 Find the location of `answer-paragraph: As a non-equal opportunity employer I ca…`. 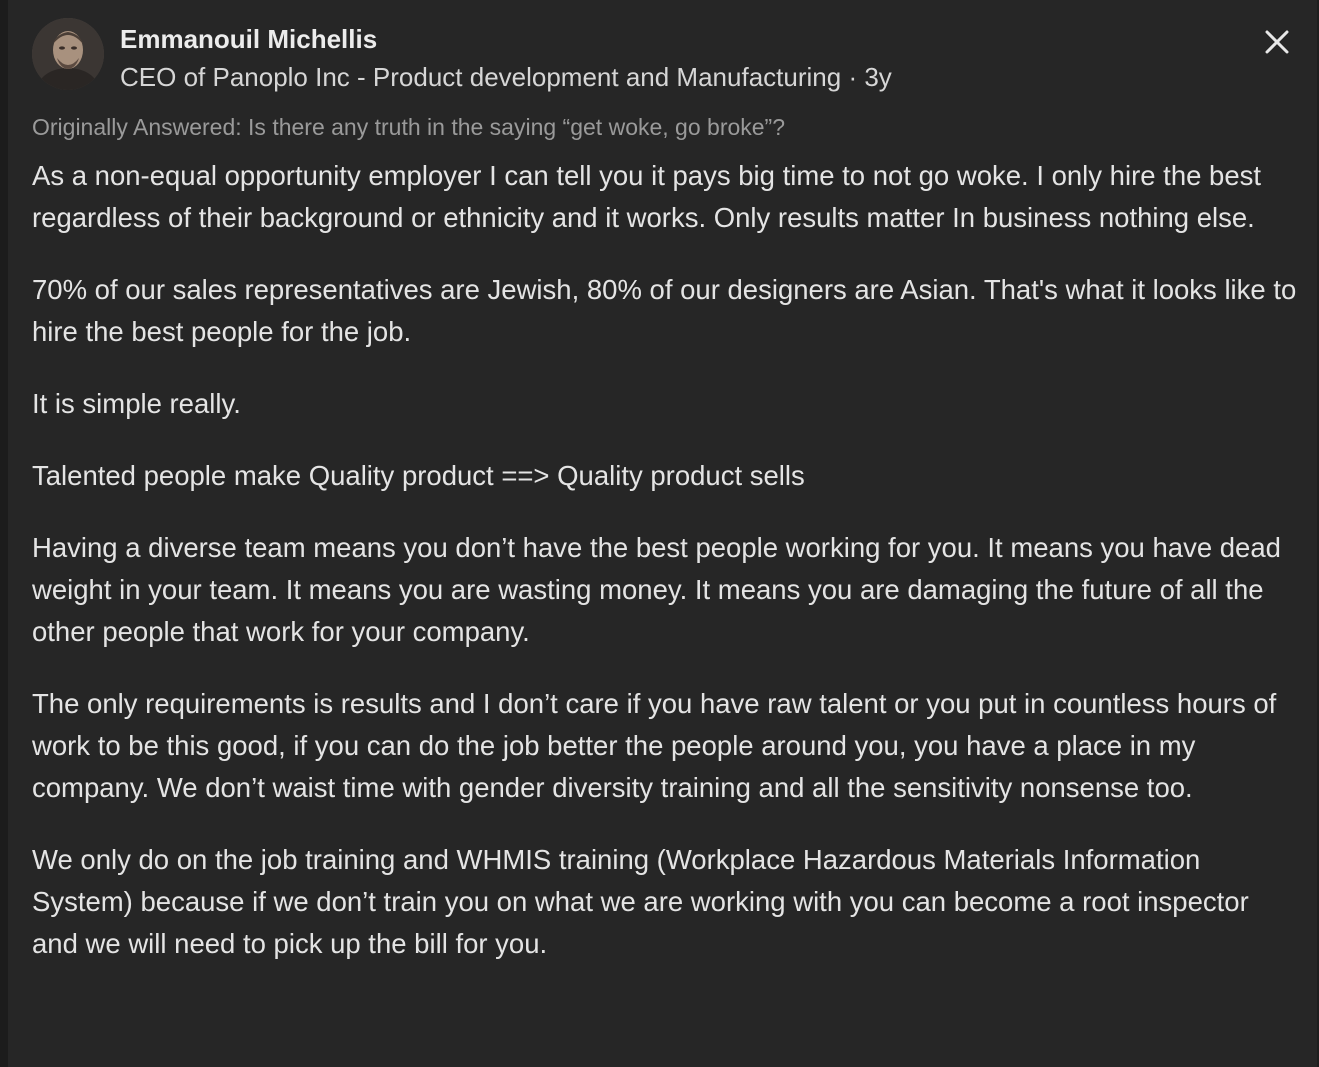

answer-paragraph: As a non-equal opportunity employer I ca… is located at coordinates (647, 196).